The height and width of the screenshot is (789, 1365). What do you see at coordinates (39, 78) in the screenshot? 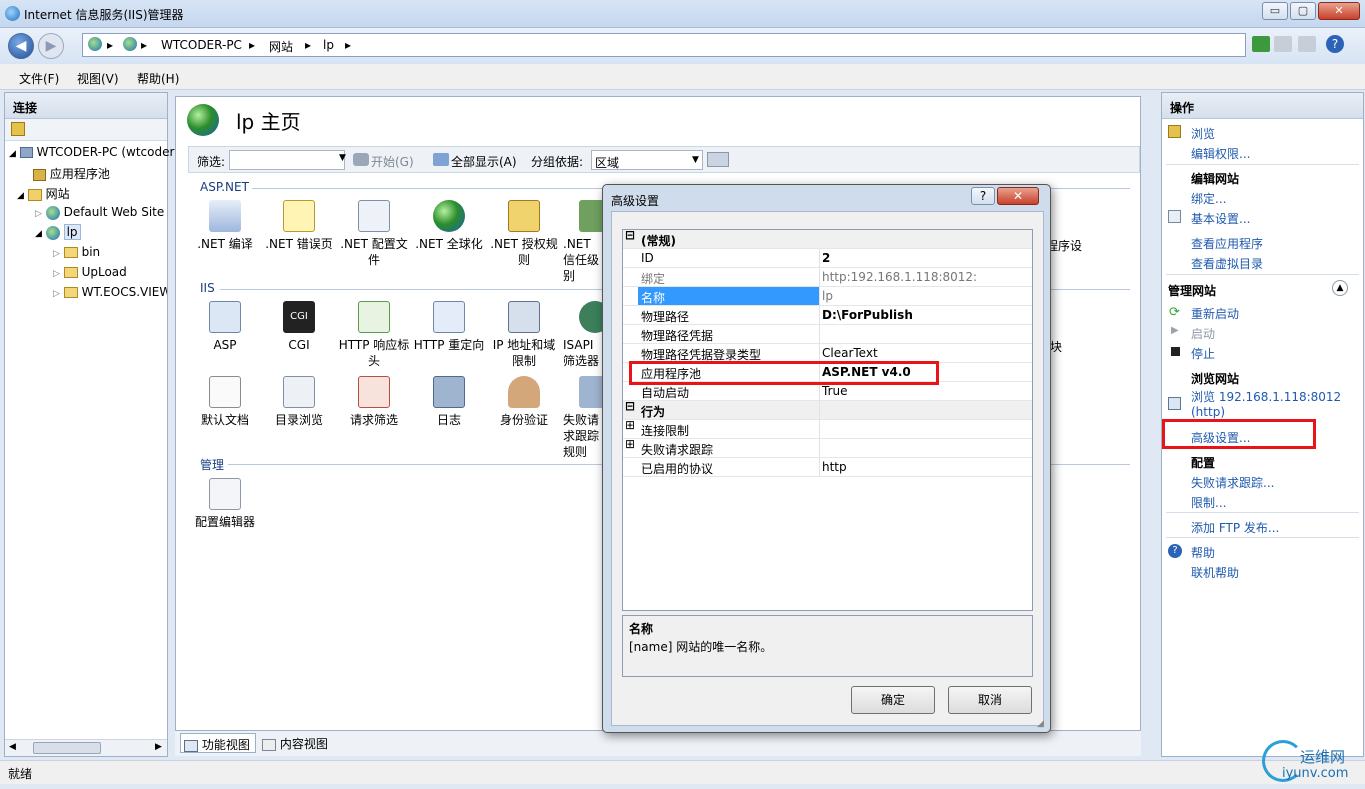
I see `menu-file: 文件(F)` at bounding box center [39, 78].